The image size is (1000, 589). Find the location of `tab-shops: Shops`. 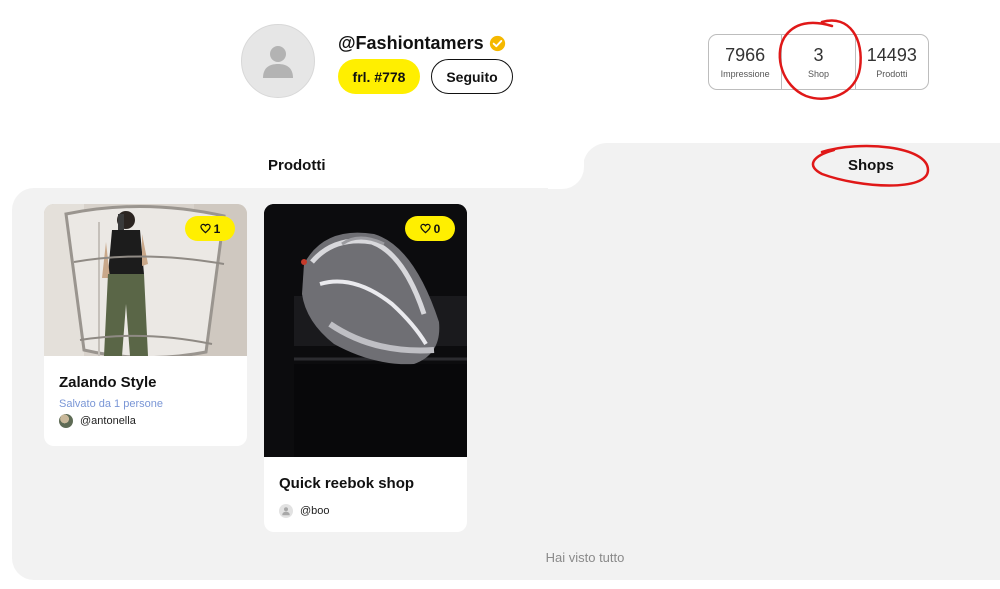

tab-shops: Shops is located at coordinates (871, 165).